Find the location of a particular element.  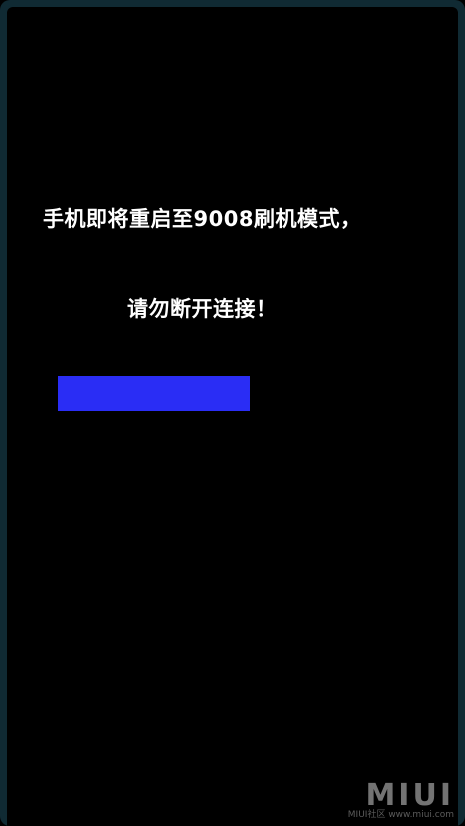

reboot-message-line1: 手机即将重启至9008刷机模式， is located at coordinates (202, 219).